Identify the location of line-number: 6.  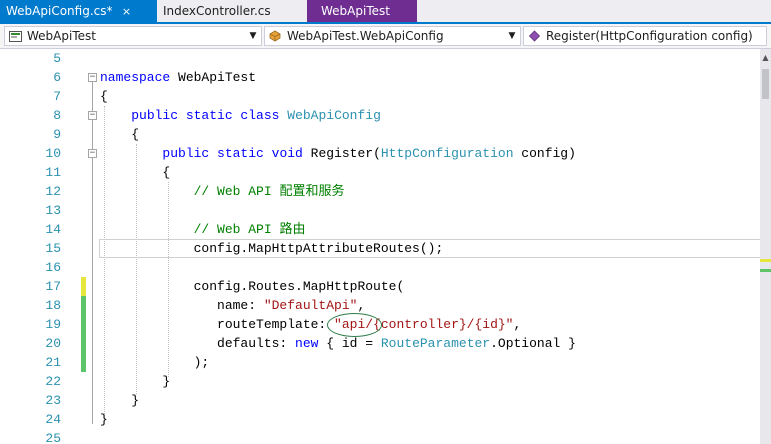
(57, 77).